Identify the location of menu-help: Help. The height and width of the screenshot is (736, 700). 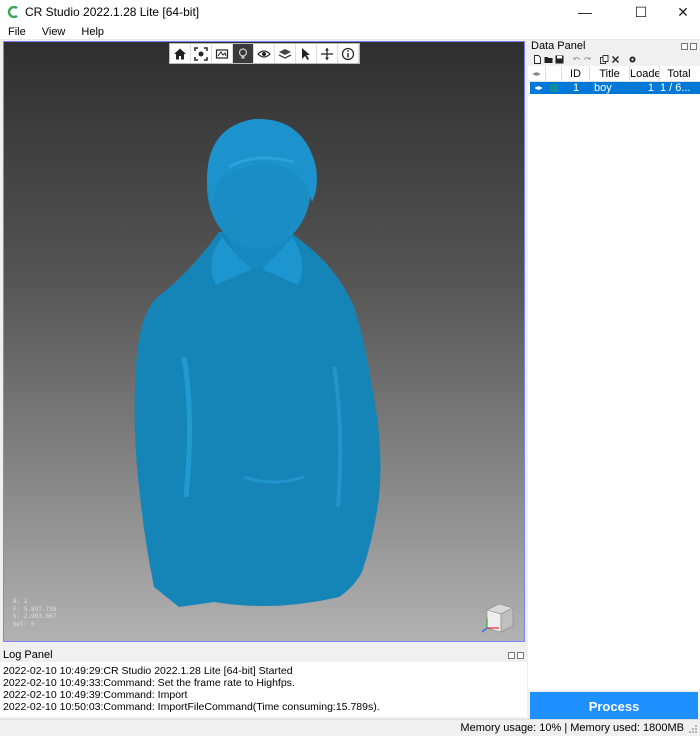
(92, 32).